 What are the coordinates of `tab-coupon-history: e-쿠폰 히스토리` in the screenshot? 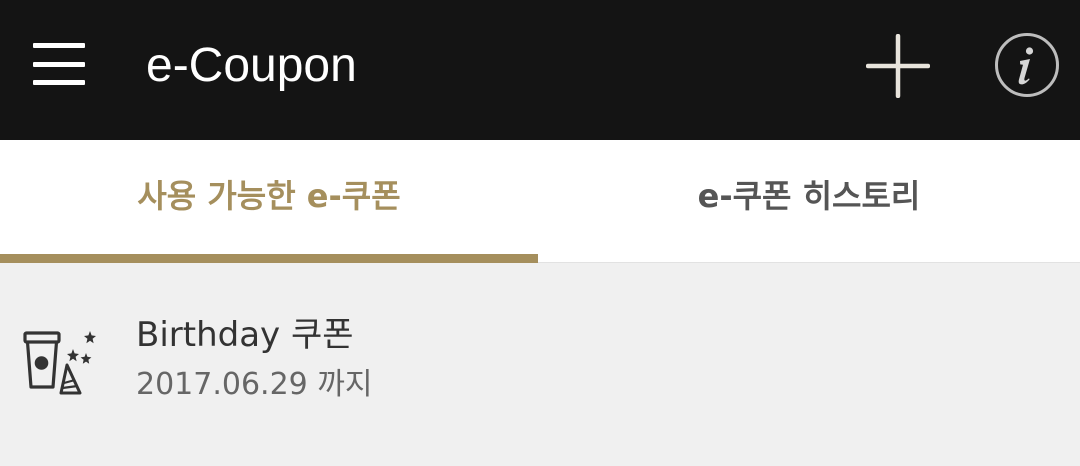 It's located at (809, 201).